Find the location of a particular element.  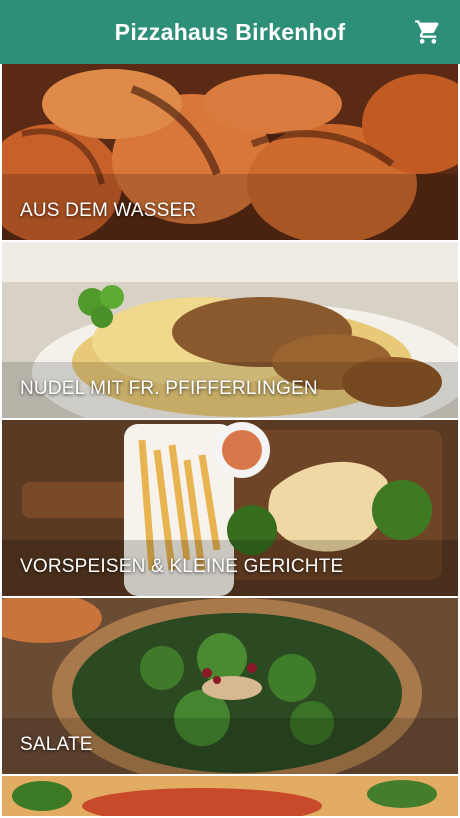

app-header: Pizzahaus Birkenhof is located at coordinates (230, 32).